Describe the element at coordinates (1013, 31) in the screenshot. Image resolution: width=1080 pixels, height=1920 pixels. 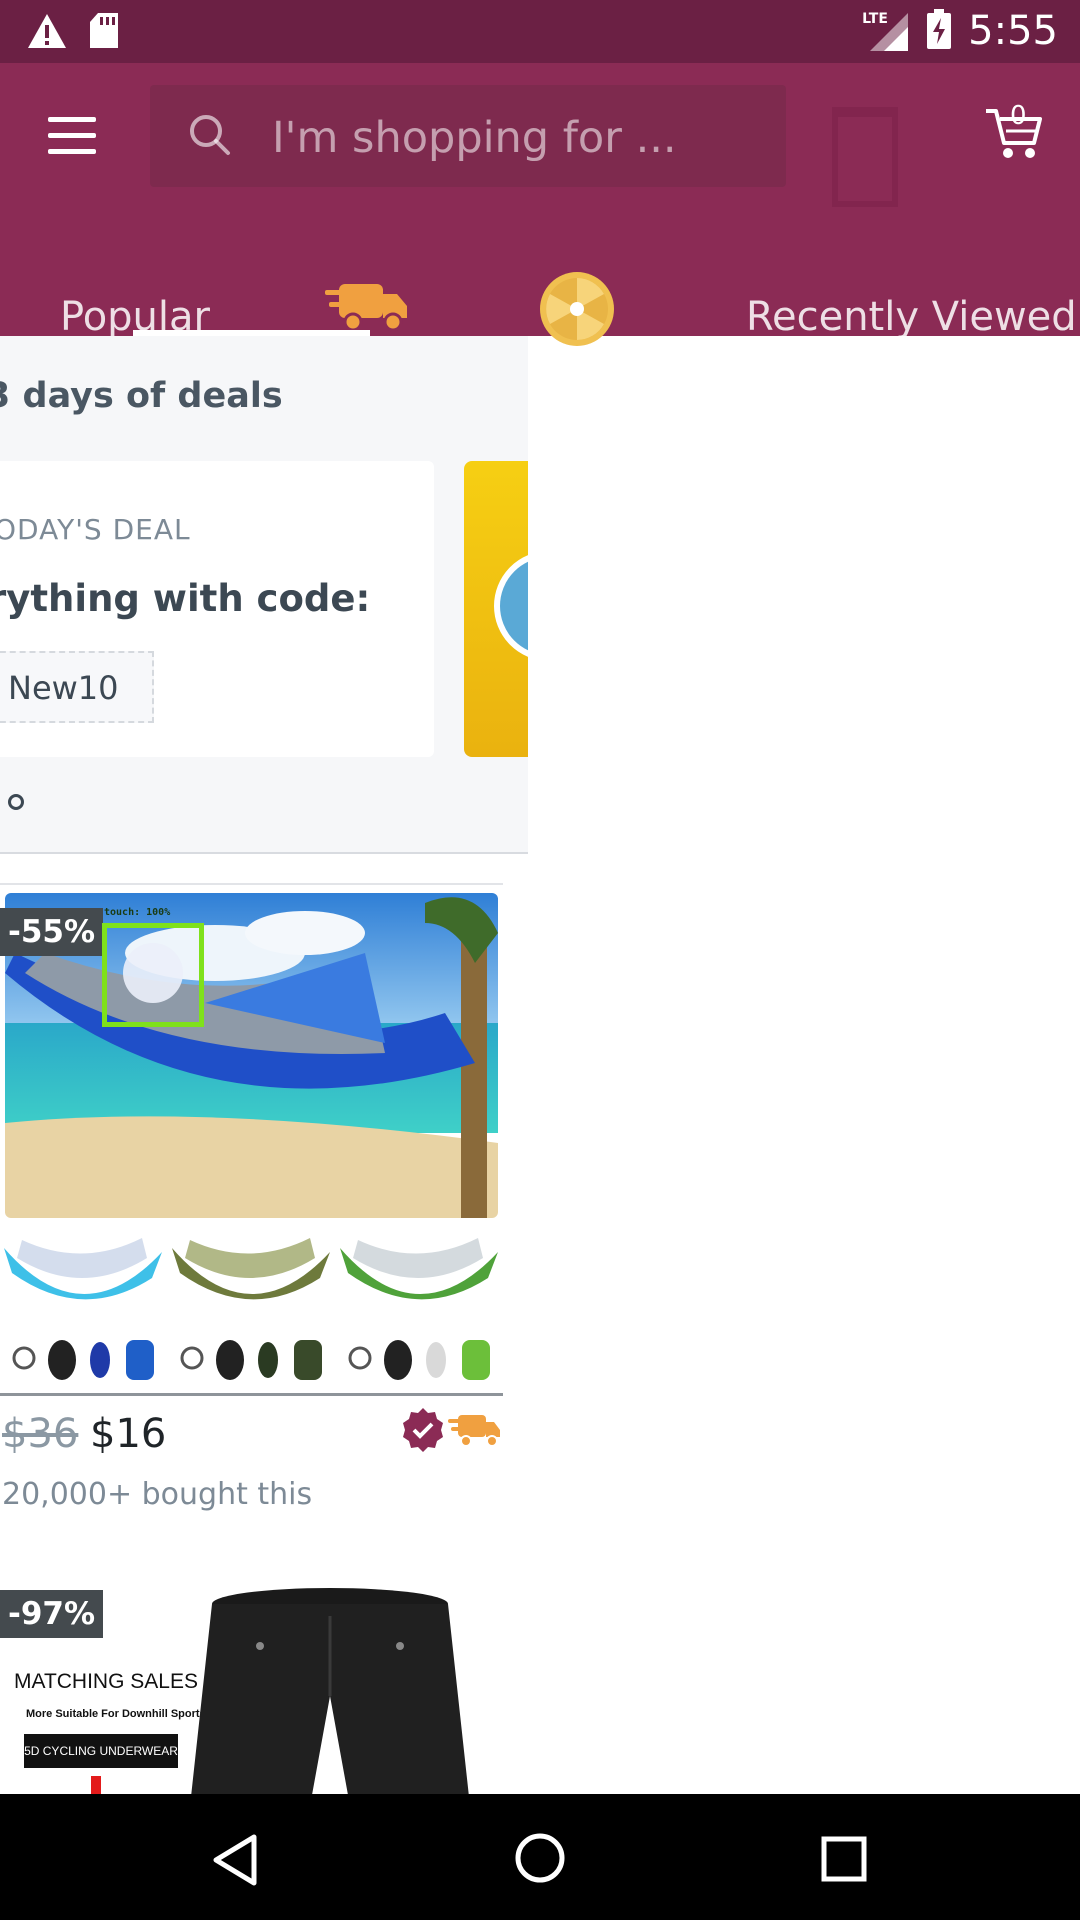
I see `clock: 5:55` at that location.